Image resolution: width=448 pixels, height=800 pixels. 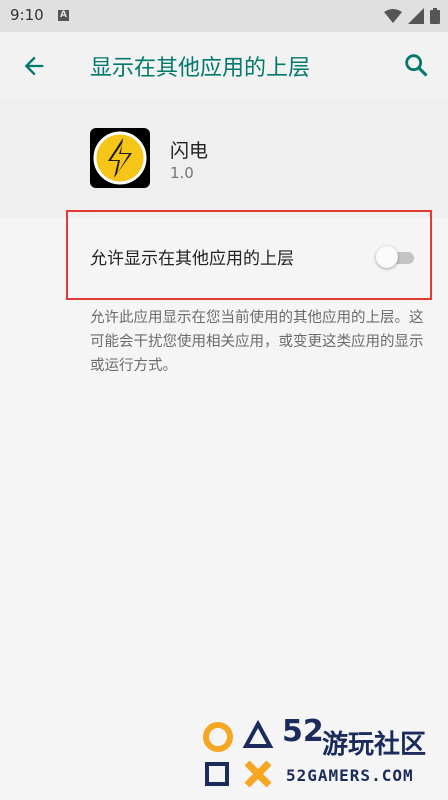 I want to click on watermark-logo: 52 游玩社区 52GAMERS.COM, so click(x=324, y=755).